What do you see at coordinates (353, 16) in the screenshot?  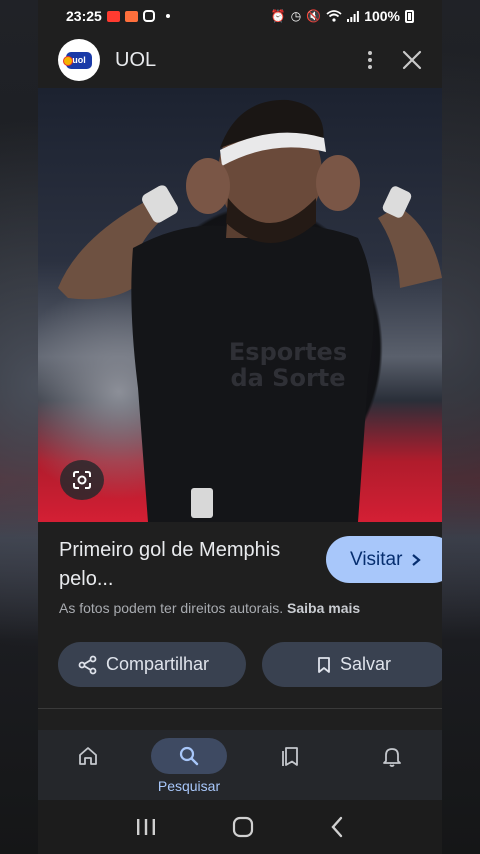 I see `signal-icon` at bounding box center [353, 16].